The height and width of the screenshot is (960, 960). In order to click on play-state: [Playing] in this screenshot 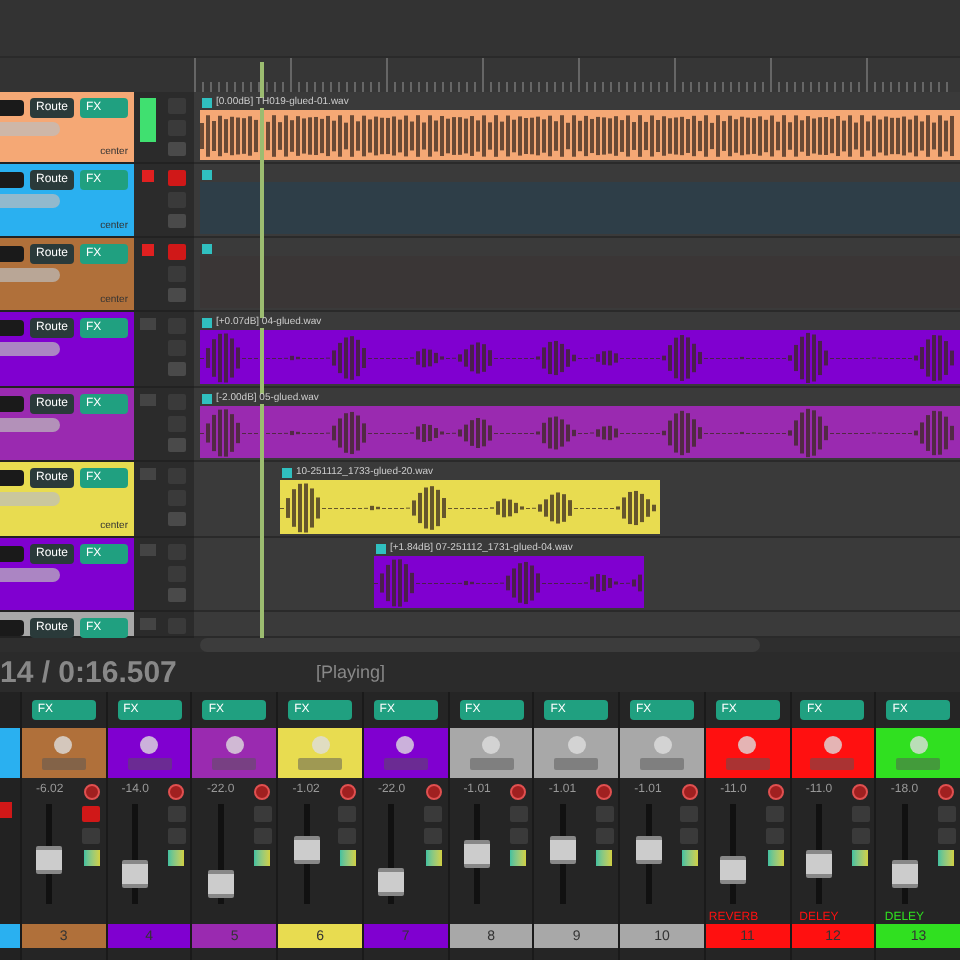, I will do `click(351, 672)`.